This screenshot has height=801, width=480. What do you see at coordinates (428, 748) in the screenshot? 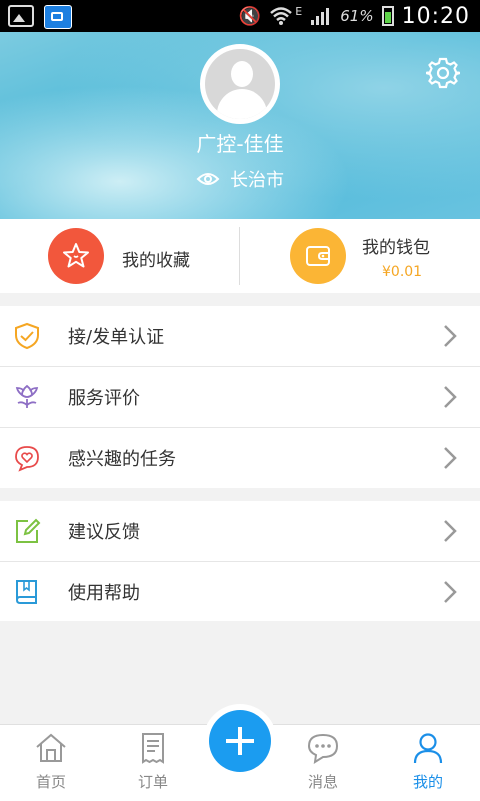
I see `person-icon` at bounding box center [428, 748].